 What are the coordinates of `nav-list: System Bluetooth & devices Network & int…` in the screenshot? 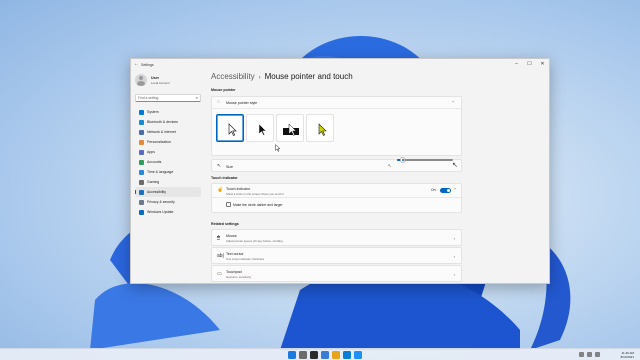 It's located at (168, 162).